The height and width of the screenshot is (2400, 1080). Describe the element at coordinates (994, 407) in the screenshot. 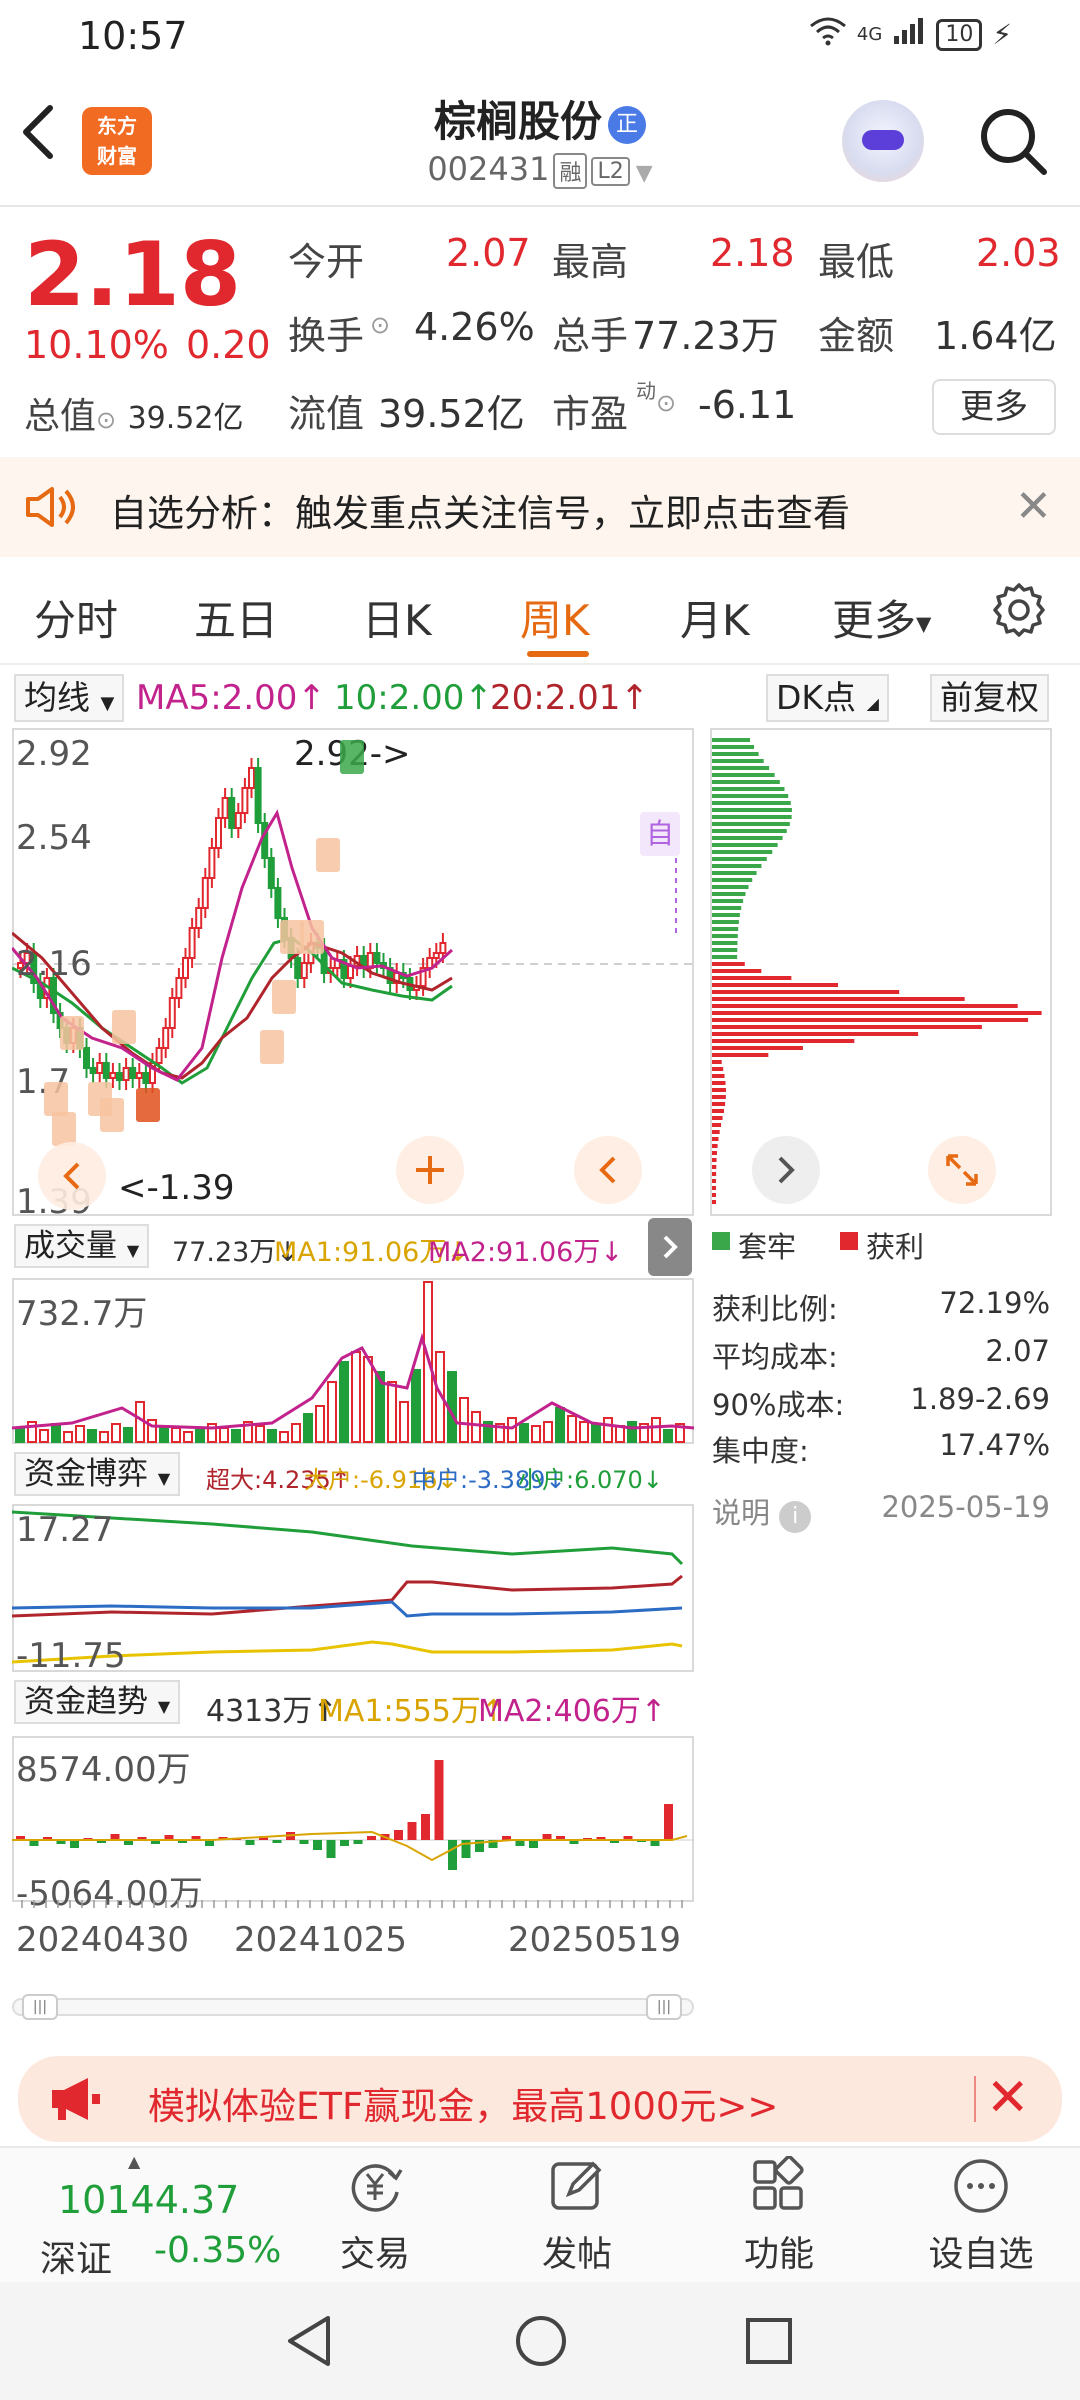

I see `more-quote-button: 更多` at that location.